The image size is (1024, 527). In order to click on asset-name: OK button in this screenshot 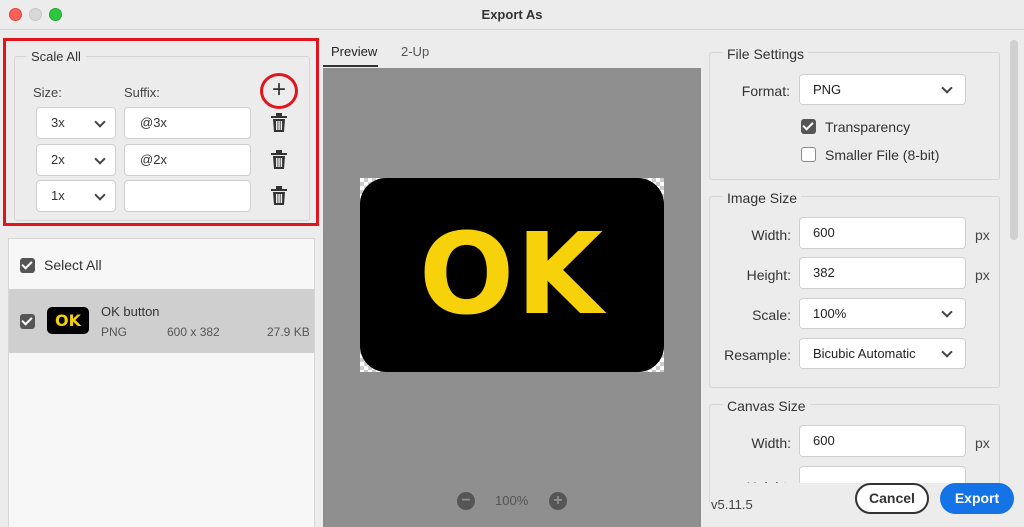, I will do `click(130, 311)`.